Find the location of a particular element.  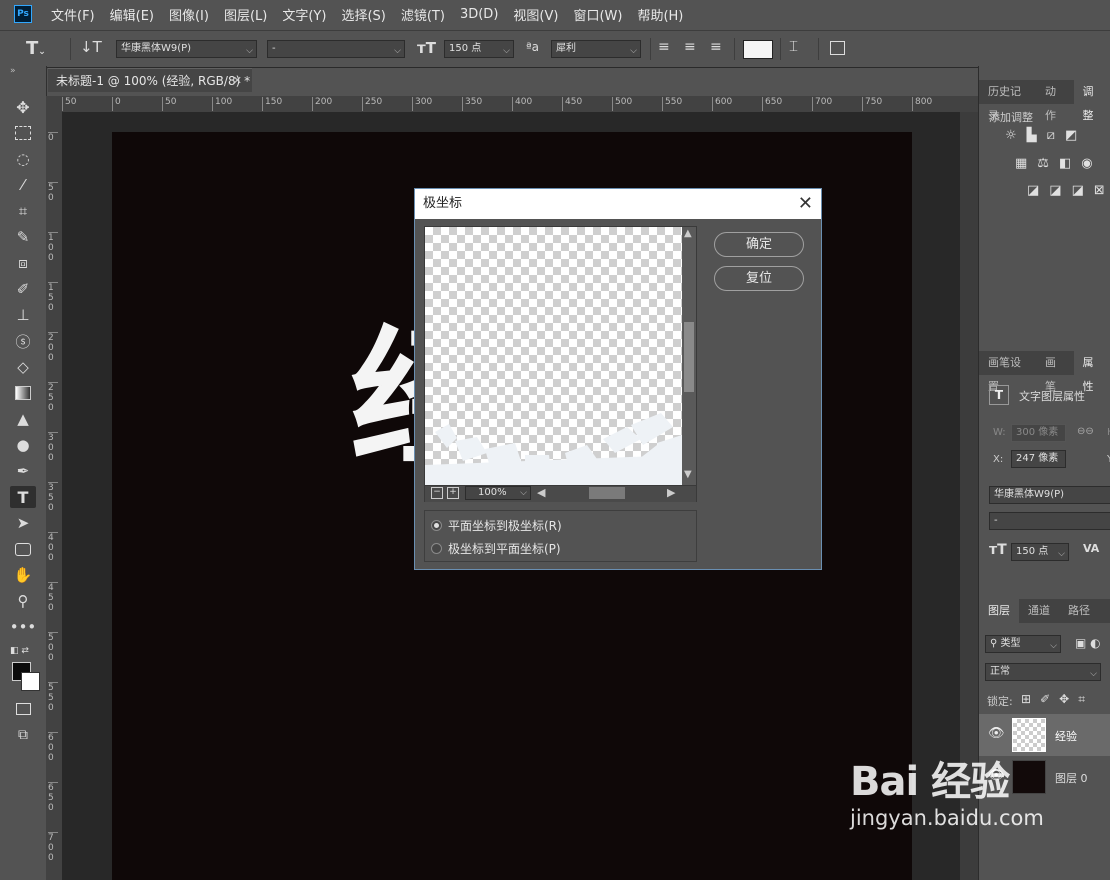

invert-icon: ◪ is located at coordinates (1033, 190).